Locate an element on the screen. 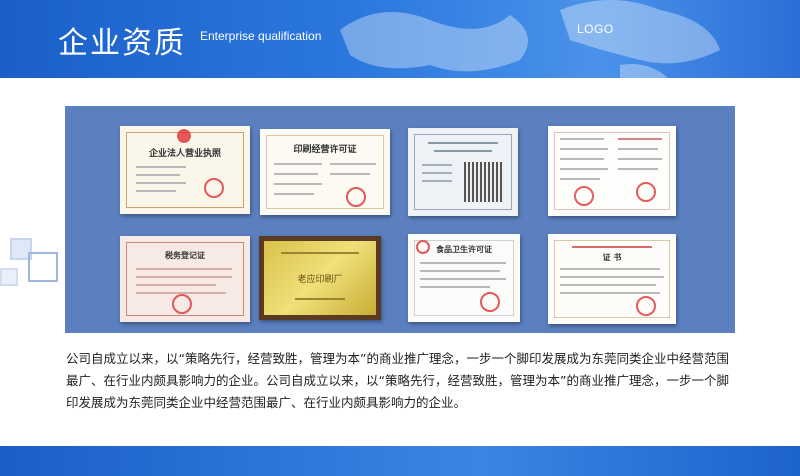 The width and height of the screenshot is (800, 476). world-map-decoration is located at coordinates (530, 39).